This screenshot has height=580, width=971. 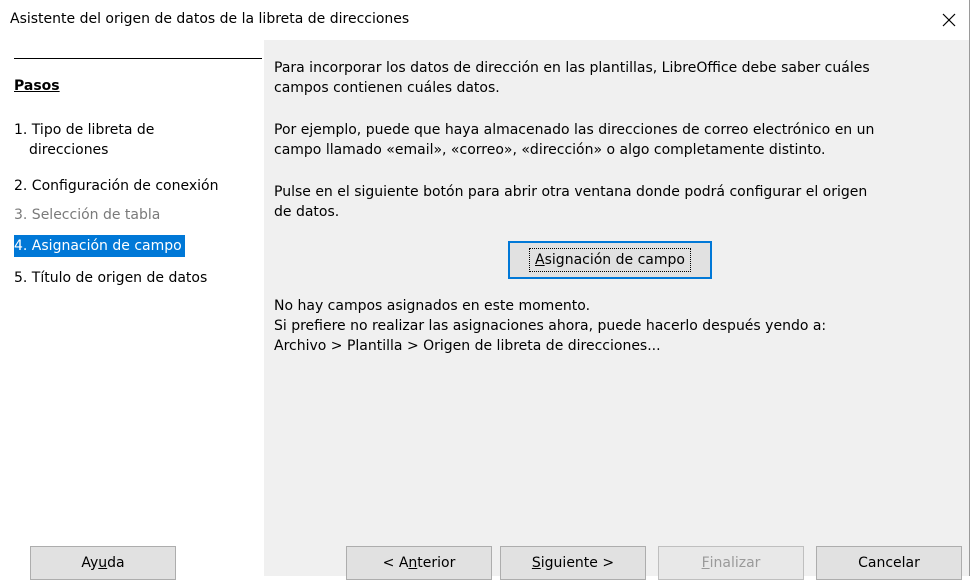 I want to click on back-button: < An terior, so click(x=419, y=563).